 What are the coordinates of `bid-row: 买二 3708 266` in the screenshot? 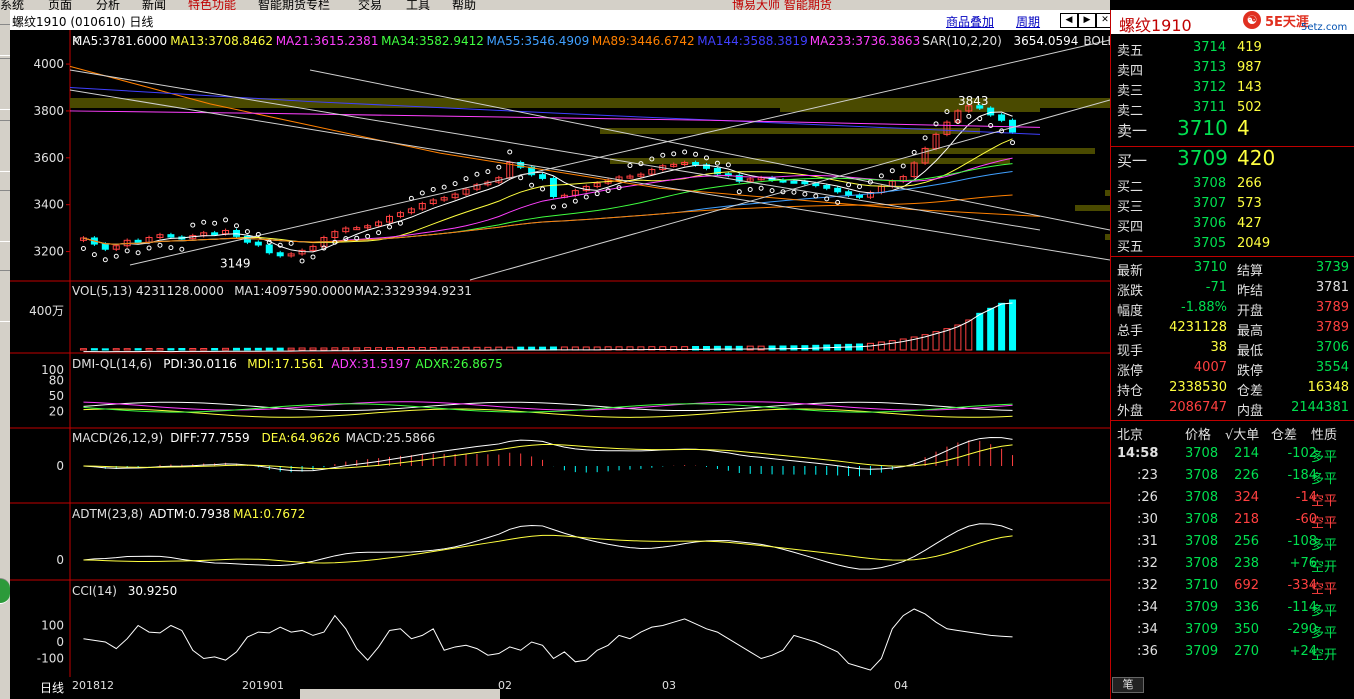 It's located at (1232, 184).